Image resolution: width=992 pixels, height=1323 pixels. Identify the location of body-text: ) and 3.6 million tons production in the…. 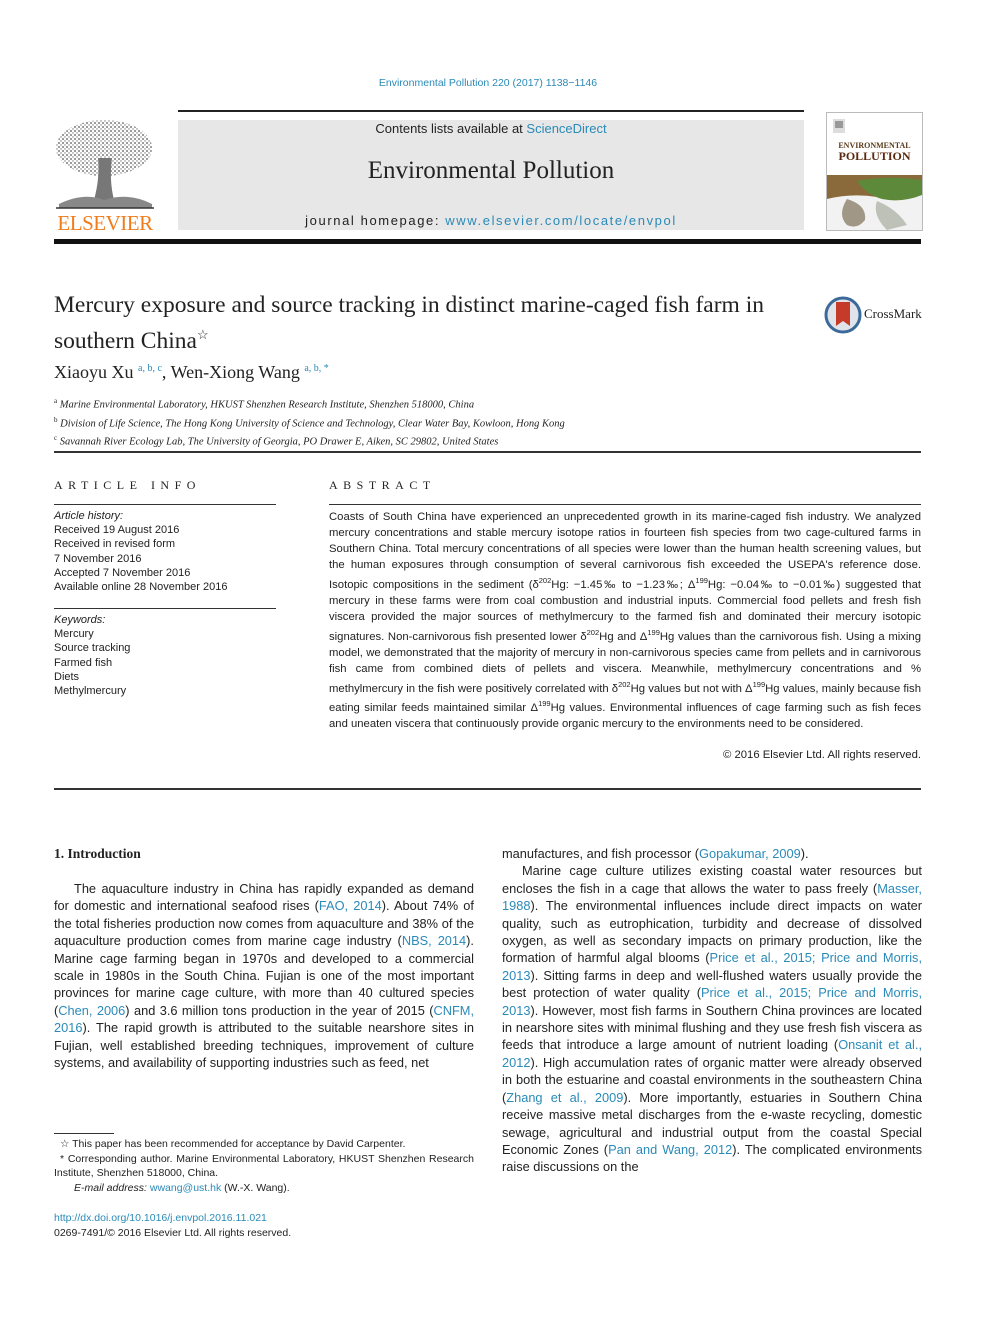
(279, 1010).